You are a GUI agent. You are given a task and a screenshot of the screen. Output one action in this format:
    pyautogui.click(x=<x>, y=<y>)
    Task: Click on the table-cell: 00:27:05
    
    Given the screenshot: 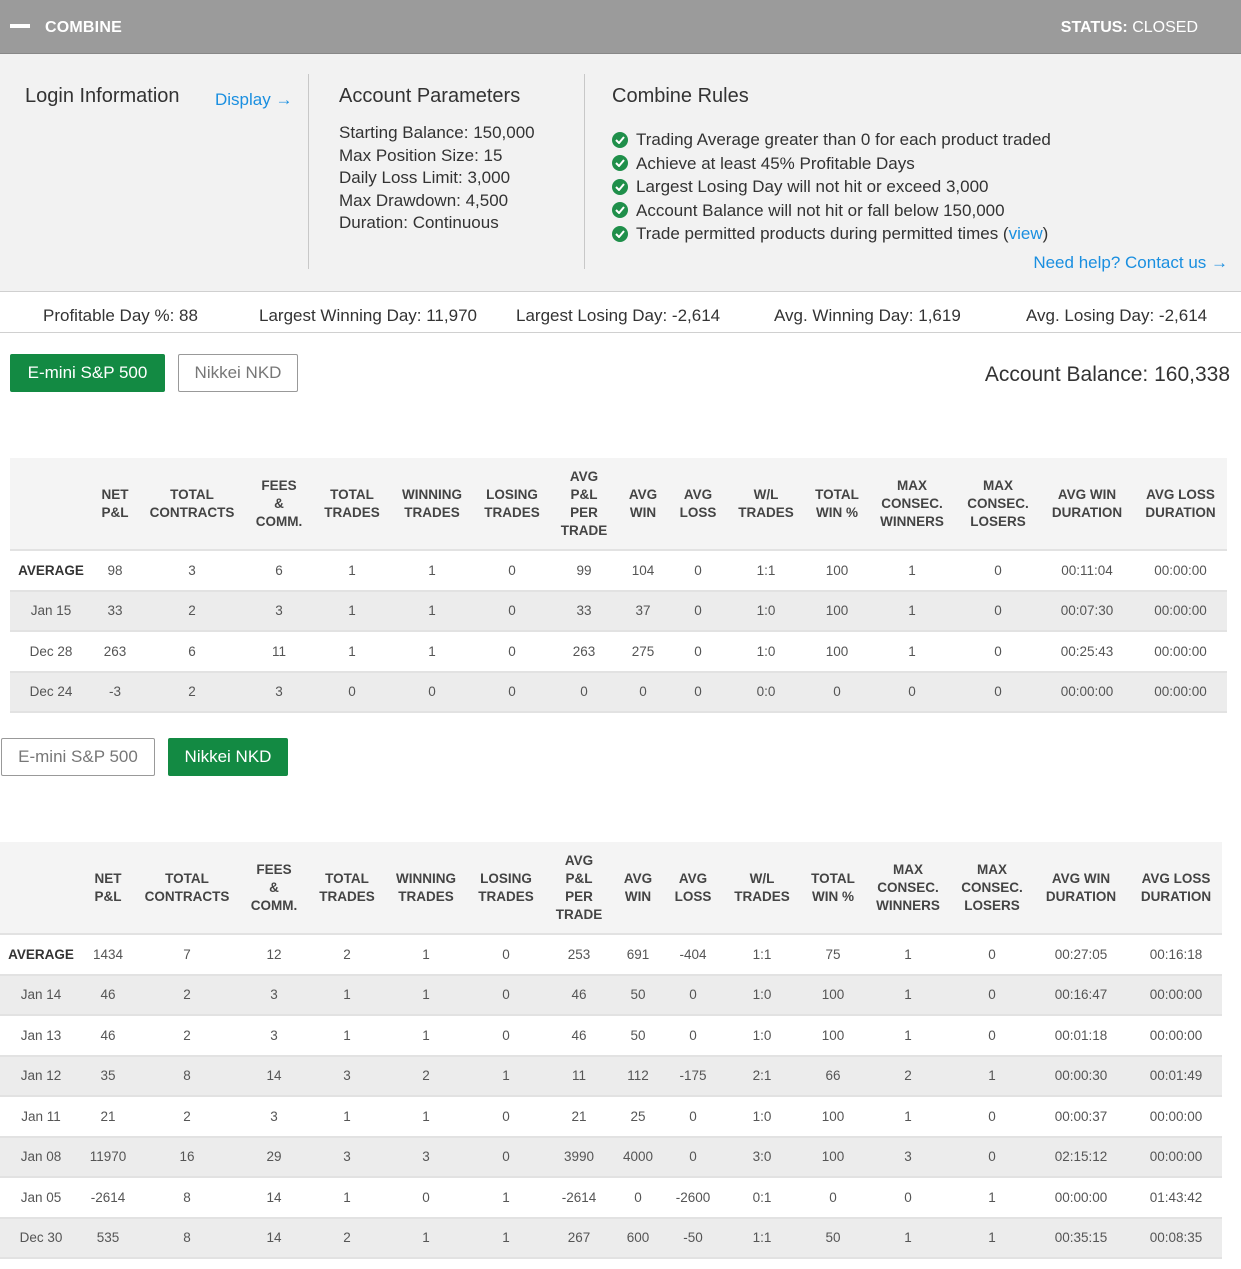 What is the action you would take?
    pyautogui.click(x=1081, y=955)
    